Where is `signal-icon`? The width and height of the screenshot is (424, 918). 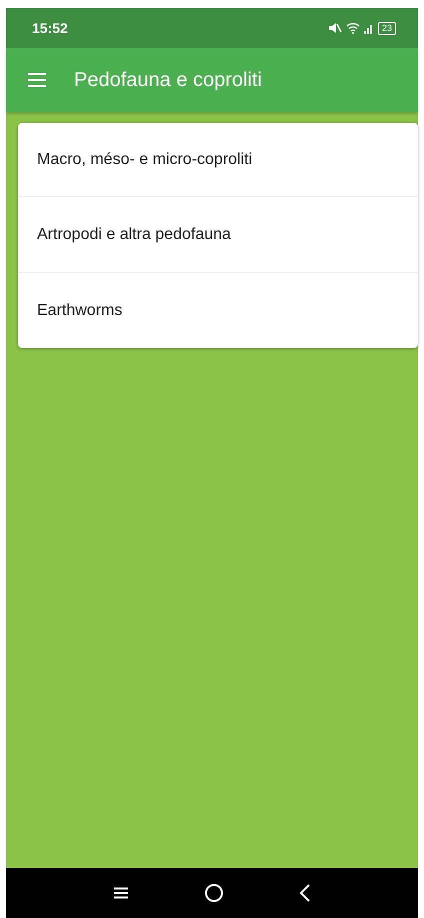 signal-icon is located at coordinates (369, 28).